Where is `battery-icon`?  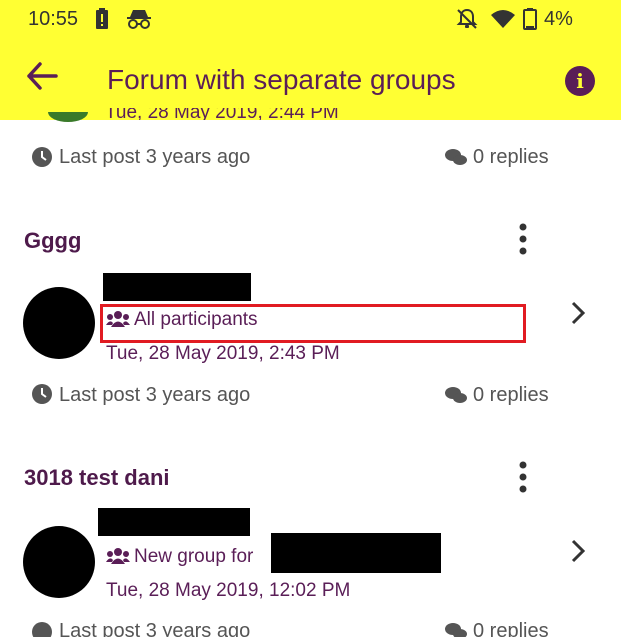 battery-icon is located at coordinates (530, 21).